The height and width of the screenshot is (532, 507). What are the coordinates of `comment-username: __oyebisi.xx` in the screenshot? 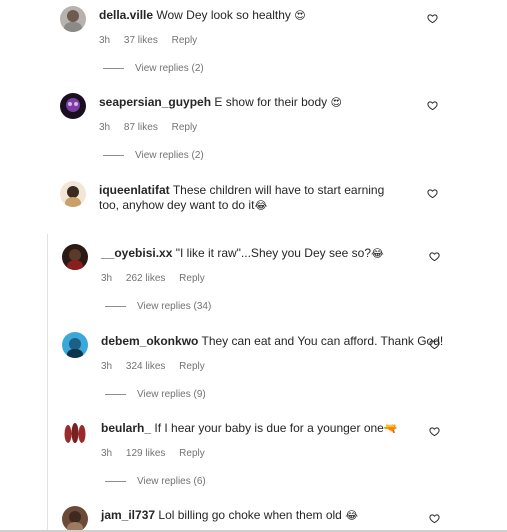 It's located at (136, 253).